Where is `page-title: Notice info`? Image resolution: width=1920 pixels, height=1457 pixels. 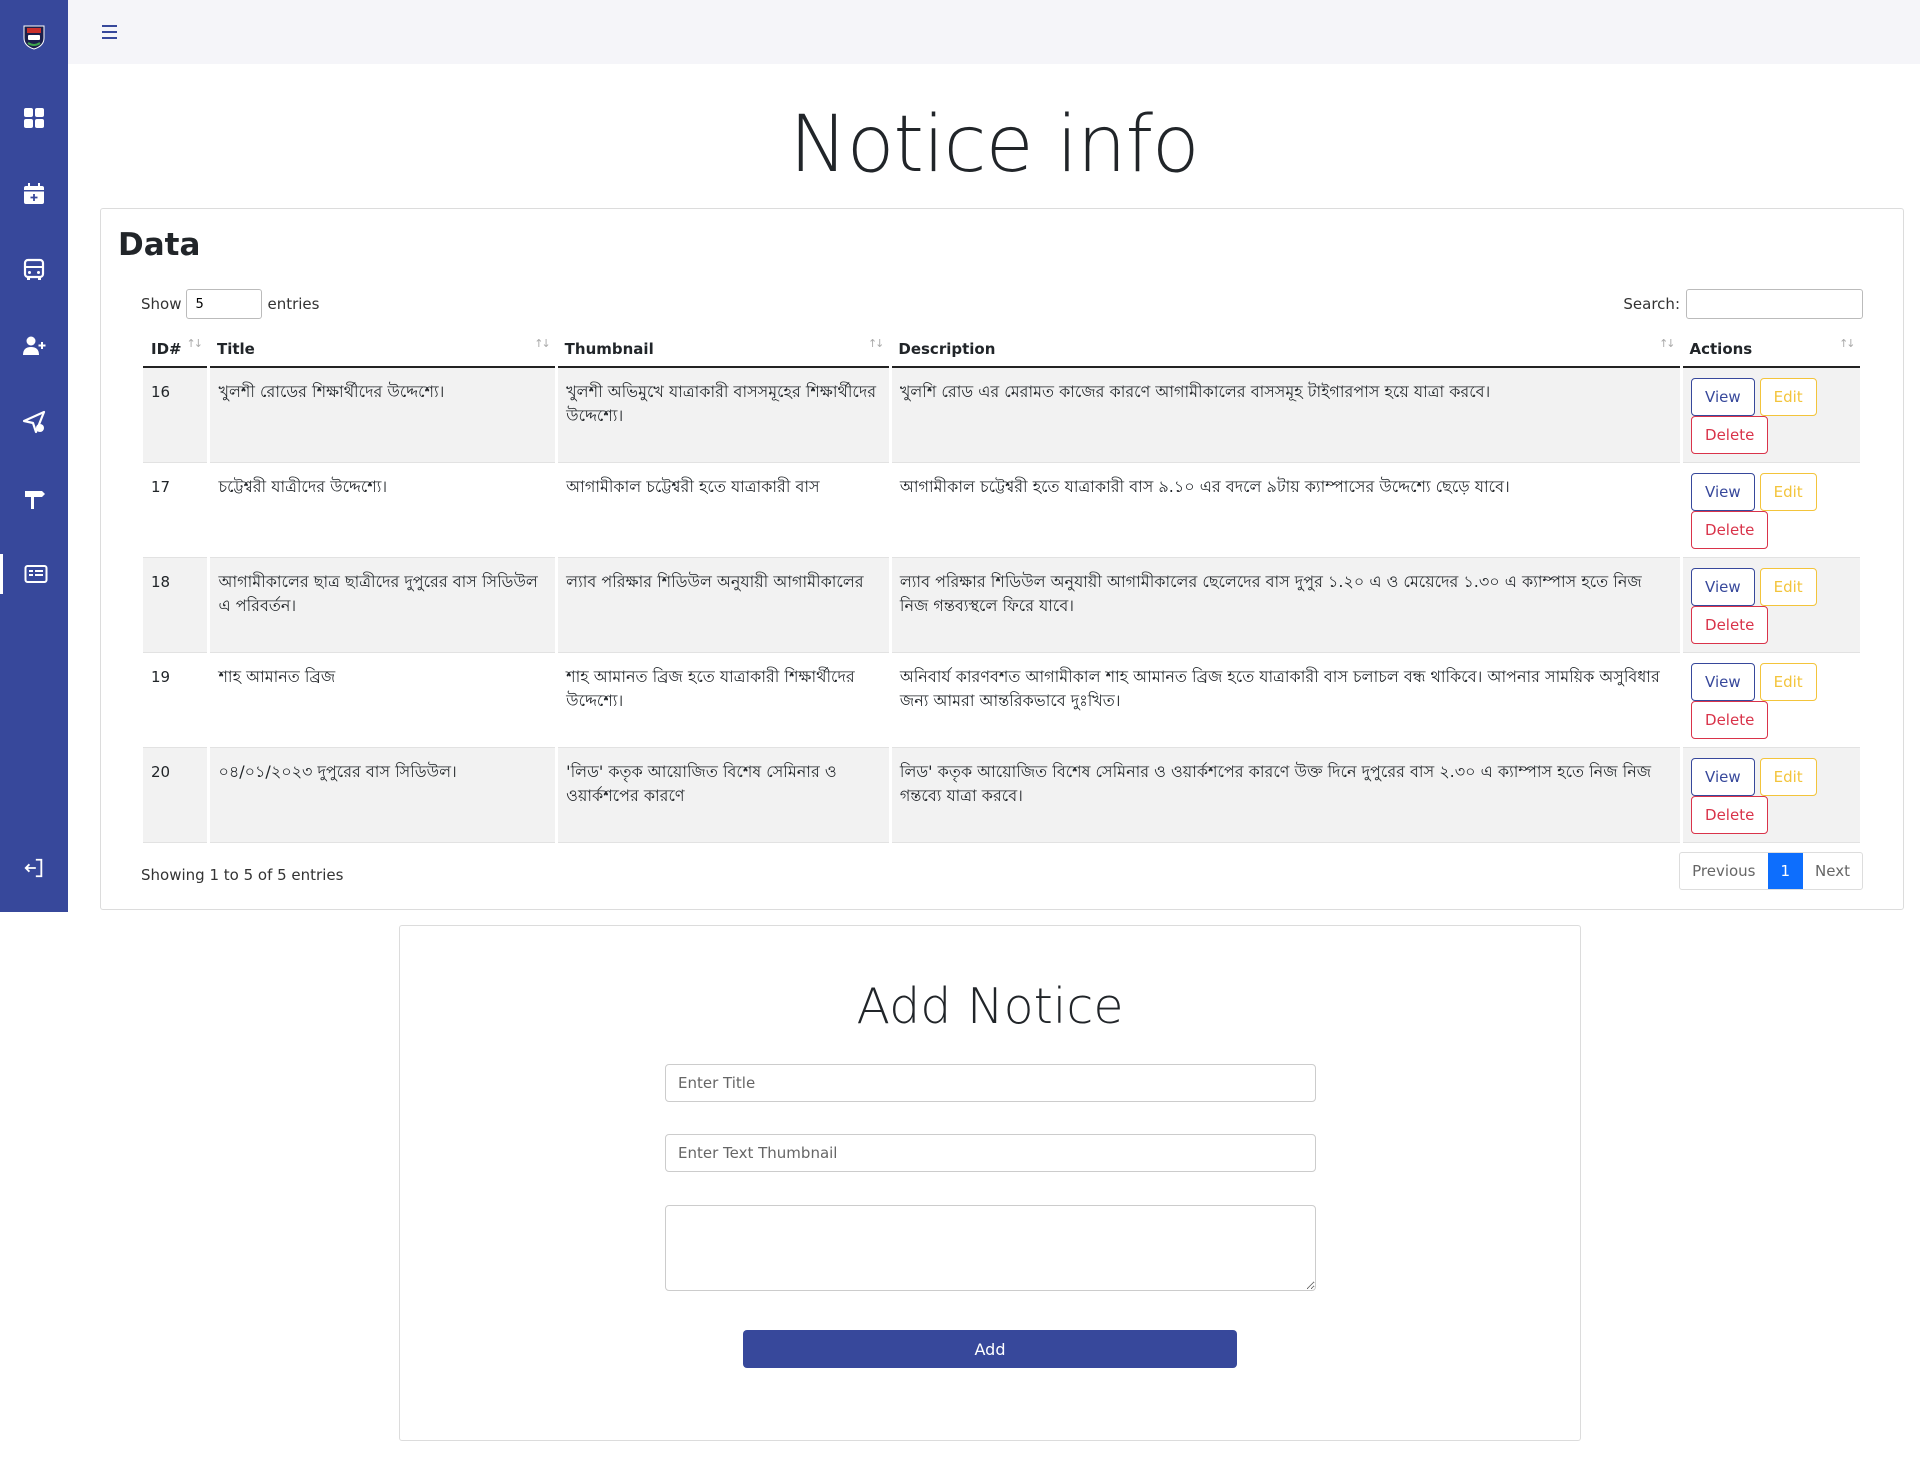
page-title: Notice info is located at coordinates (994, 145).